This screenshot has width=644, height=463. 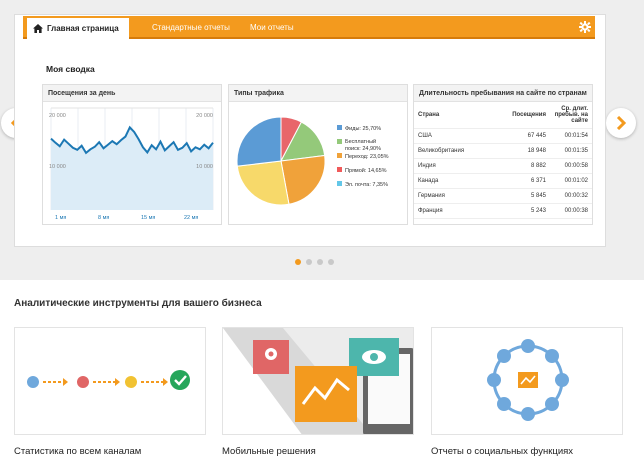 I want to click on legend-label: Эл. почта: 7,35%, so click(x=366, y=185).